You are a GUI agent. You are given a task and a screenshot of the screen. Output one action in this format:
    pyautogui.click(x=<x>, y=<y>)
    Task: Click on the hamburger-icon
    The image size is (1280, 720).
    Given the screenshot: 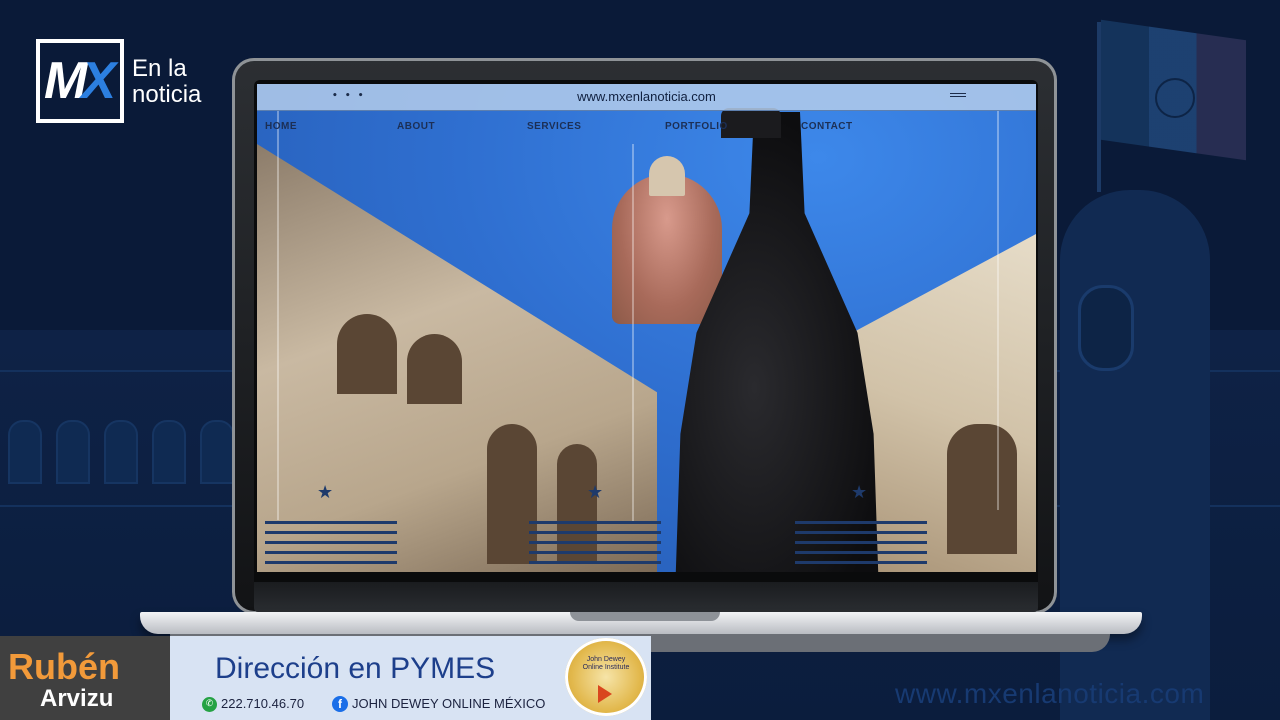 What is the action you would take?
    pyautogui.click(x=958, y=96)
    